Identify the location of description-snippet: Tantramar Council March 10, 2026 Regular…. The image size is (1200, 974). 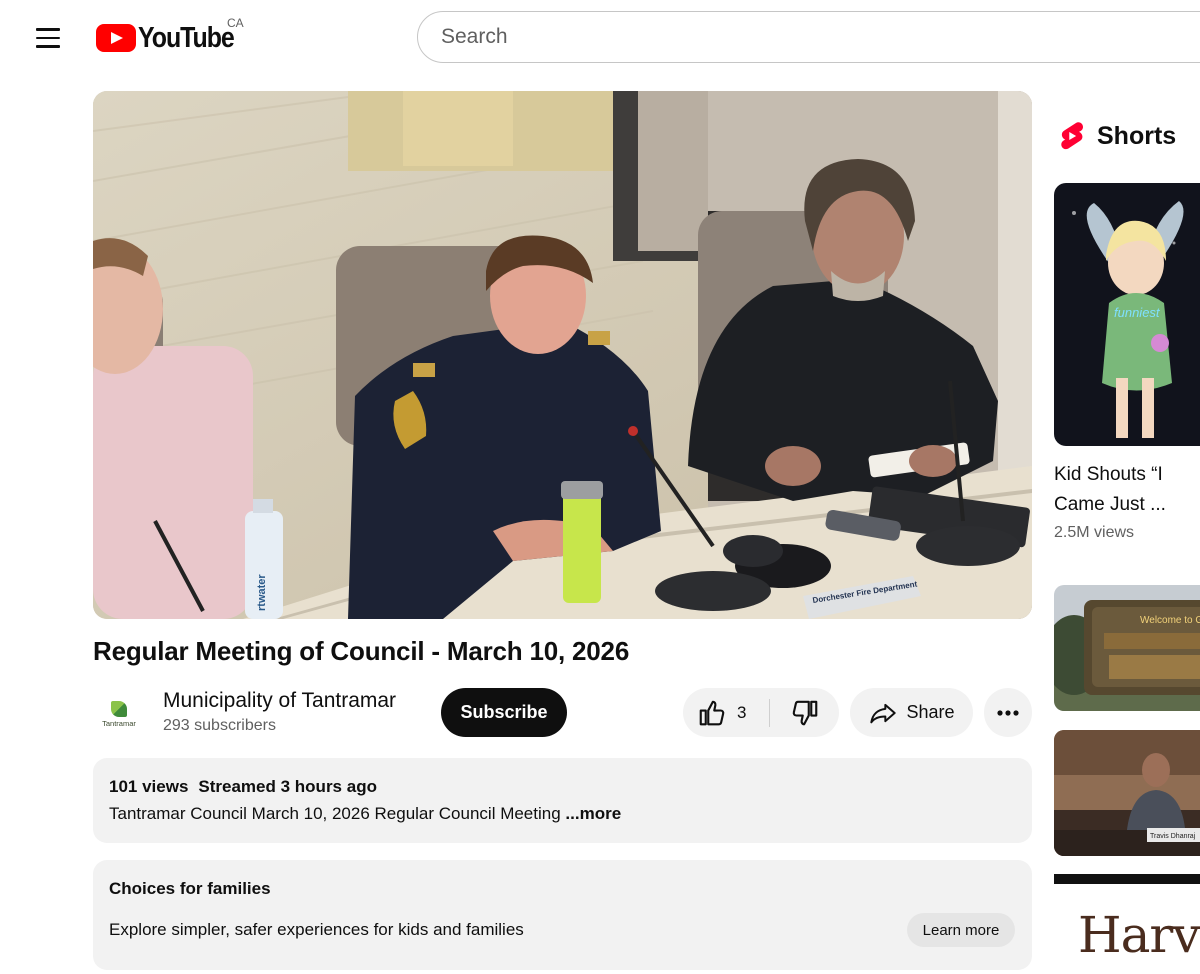
(335, 813).